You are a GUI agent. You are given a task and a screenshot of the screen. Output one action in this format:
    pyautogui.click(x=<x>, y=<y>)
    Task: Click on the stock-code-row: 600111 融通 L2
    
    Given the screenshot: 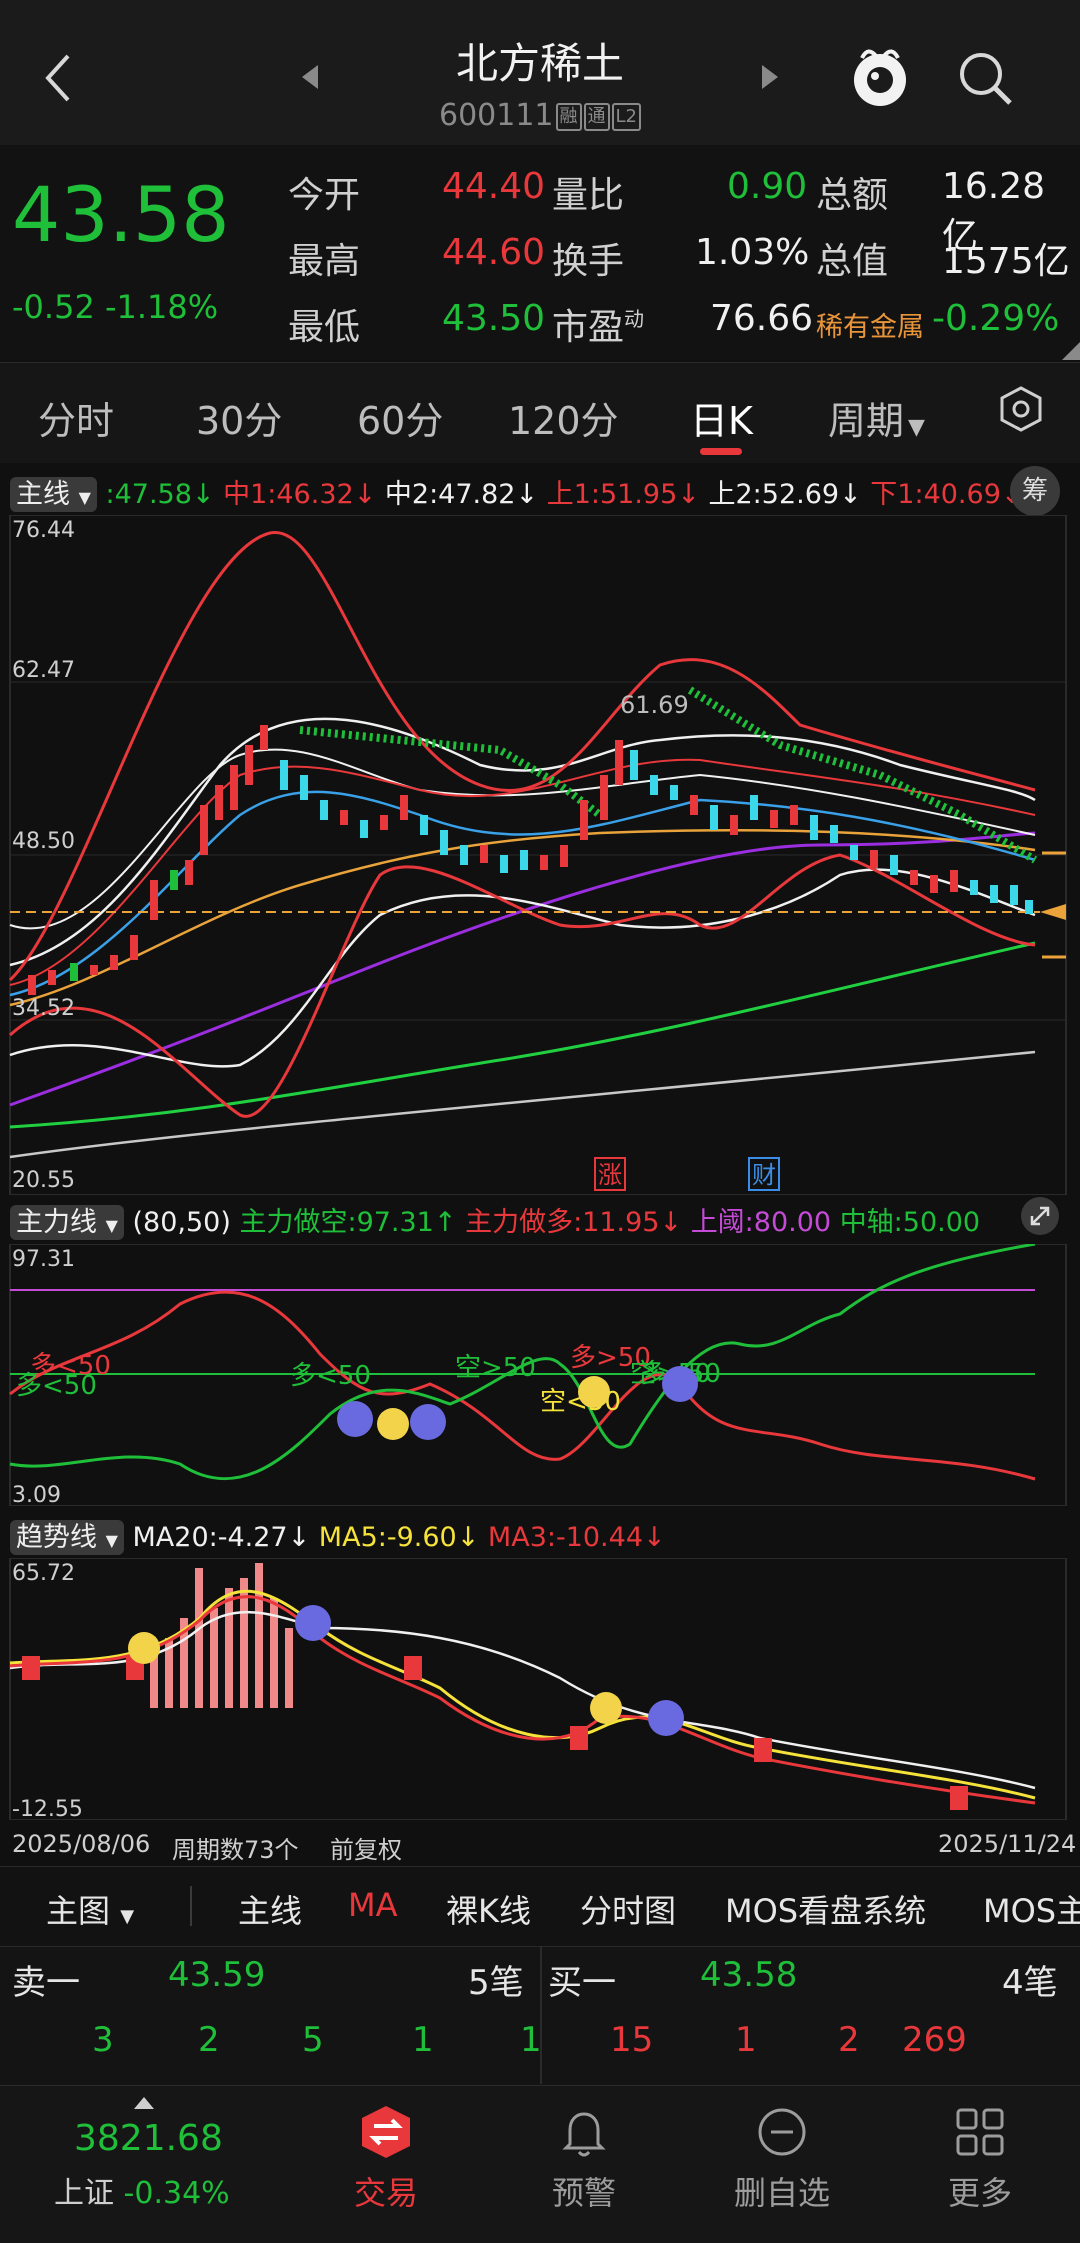 What is the action you would take?
    pyautogui.click(x=540, y=115)
    